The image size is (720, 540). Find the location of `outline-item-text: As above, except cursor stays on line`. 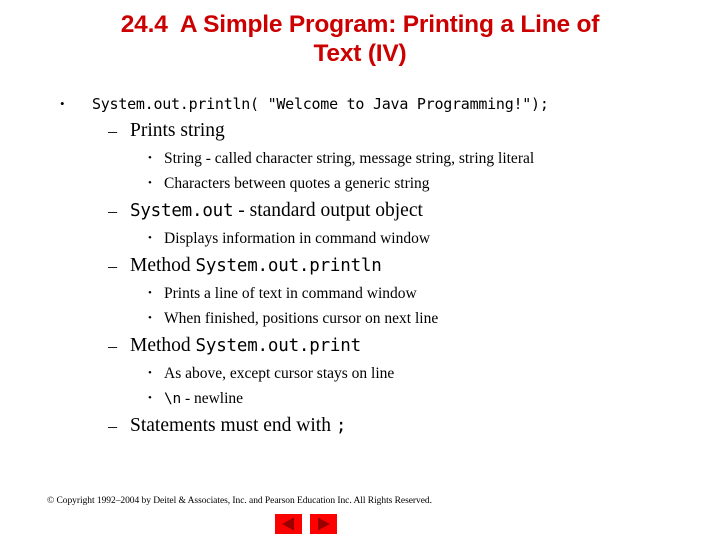

outline-item-text: As above, except cursor stays on line is located at coordinates (279, 373).